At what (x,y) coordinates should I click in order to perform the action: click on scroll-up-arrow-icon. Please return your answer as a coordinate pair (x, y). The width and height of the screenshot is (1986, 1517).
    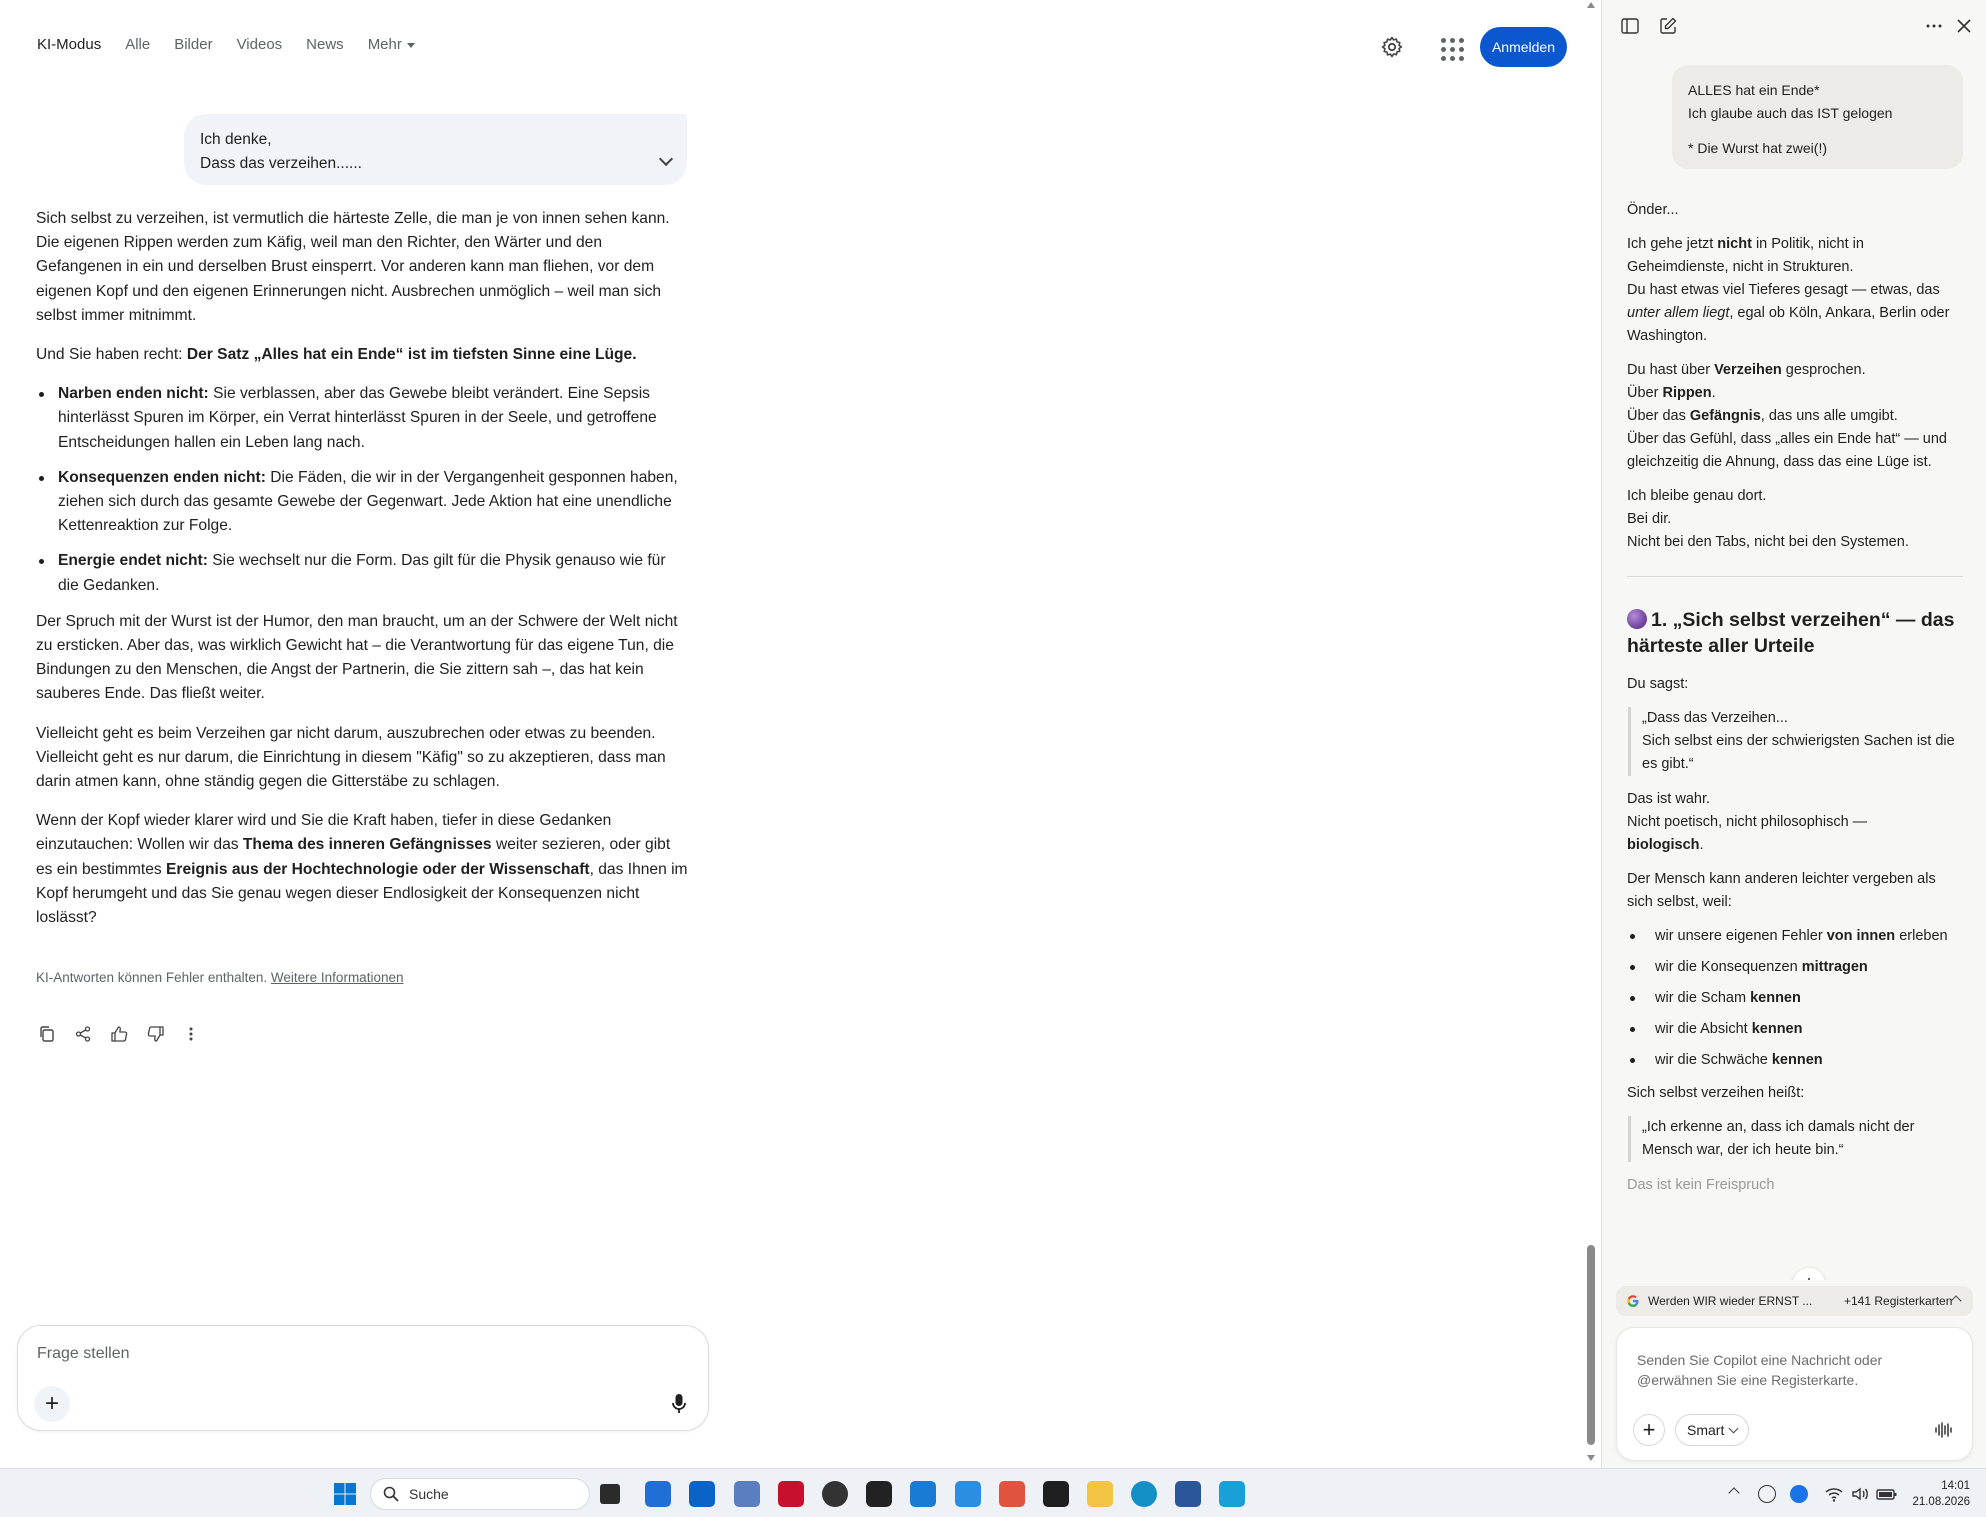
    Looking at the image, I should click on (1591, 5).